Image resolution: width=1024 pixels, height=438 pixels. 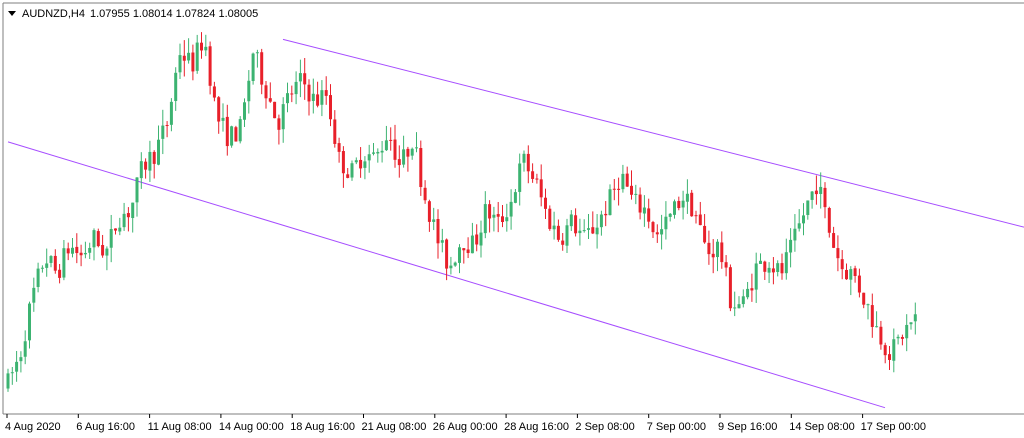 I want to click on time-tick-label: 6 Aug 16:00, so click(x=105, y=427).